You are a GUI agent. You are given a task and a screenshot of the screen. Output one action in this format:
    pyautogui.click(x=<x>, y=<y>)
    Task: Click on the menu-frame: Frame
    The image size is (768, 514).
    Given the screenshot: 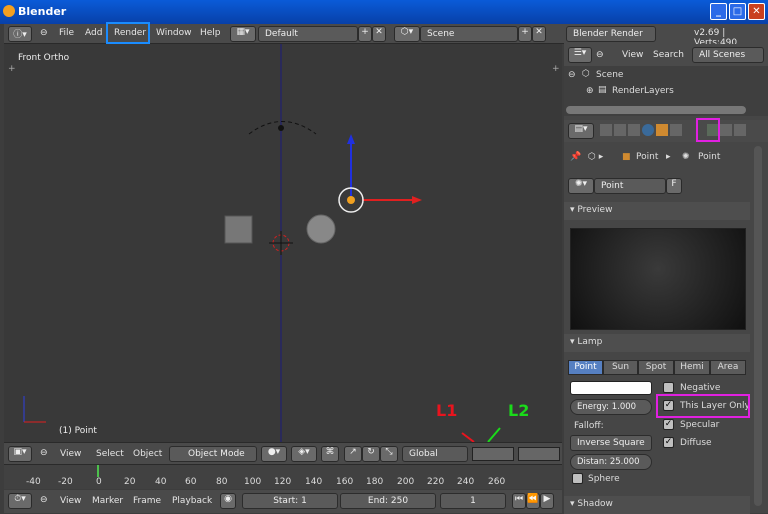 What is the action you would take?
    pyautogui.click(x=147, y=501)
    